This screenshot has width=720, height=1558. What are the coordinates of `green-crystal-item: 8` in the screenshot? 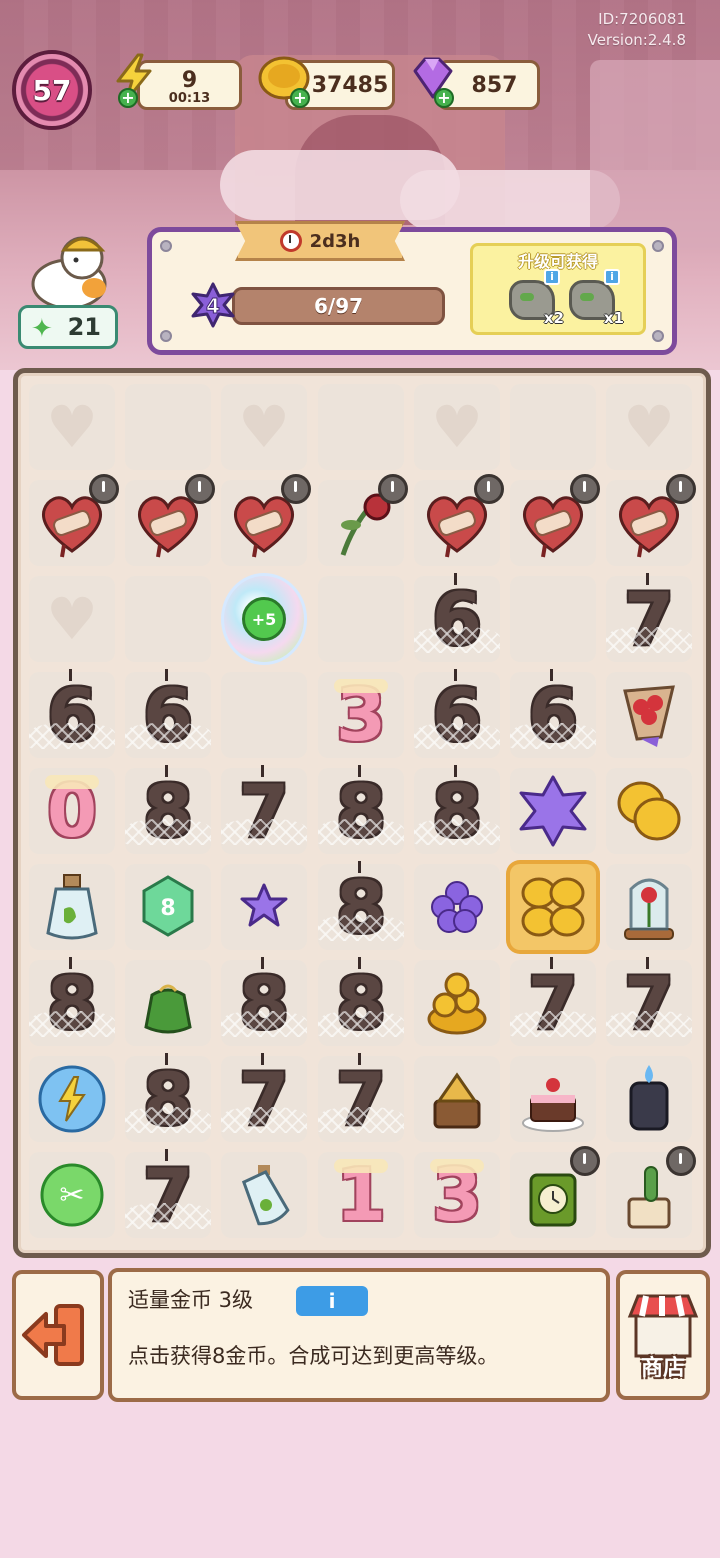 It's located at (168, 906).